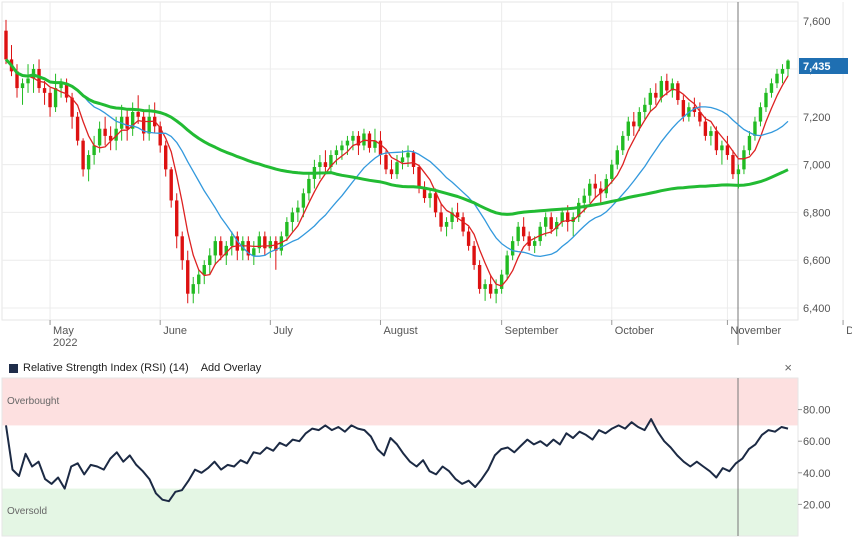 Image resolution: width=852 pixels, height=538 pixels. Describe the element at coordinates (400, 402) in the screenshot. I see `overbought-zone` at that location.